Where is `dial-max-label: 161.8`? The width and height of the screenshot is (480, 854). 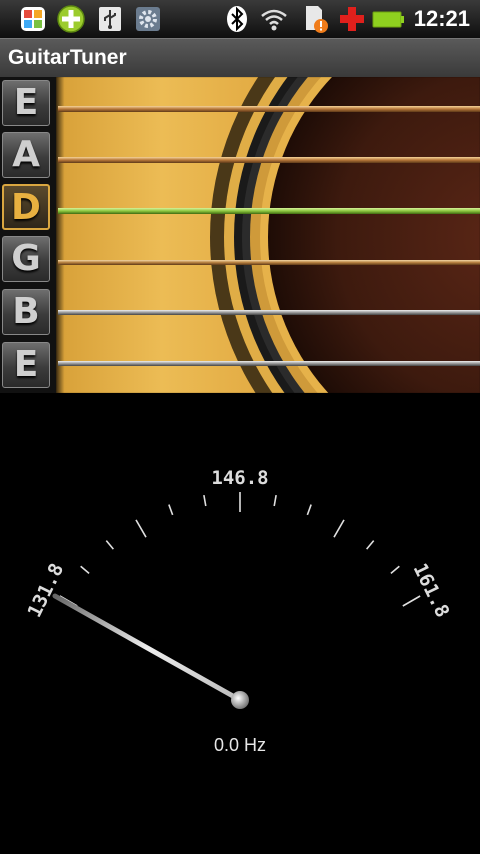
dial-max-label: 161.8 is located at coordinates (431, 590).